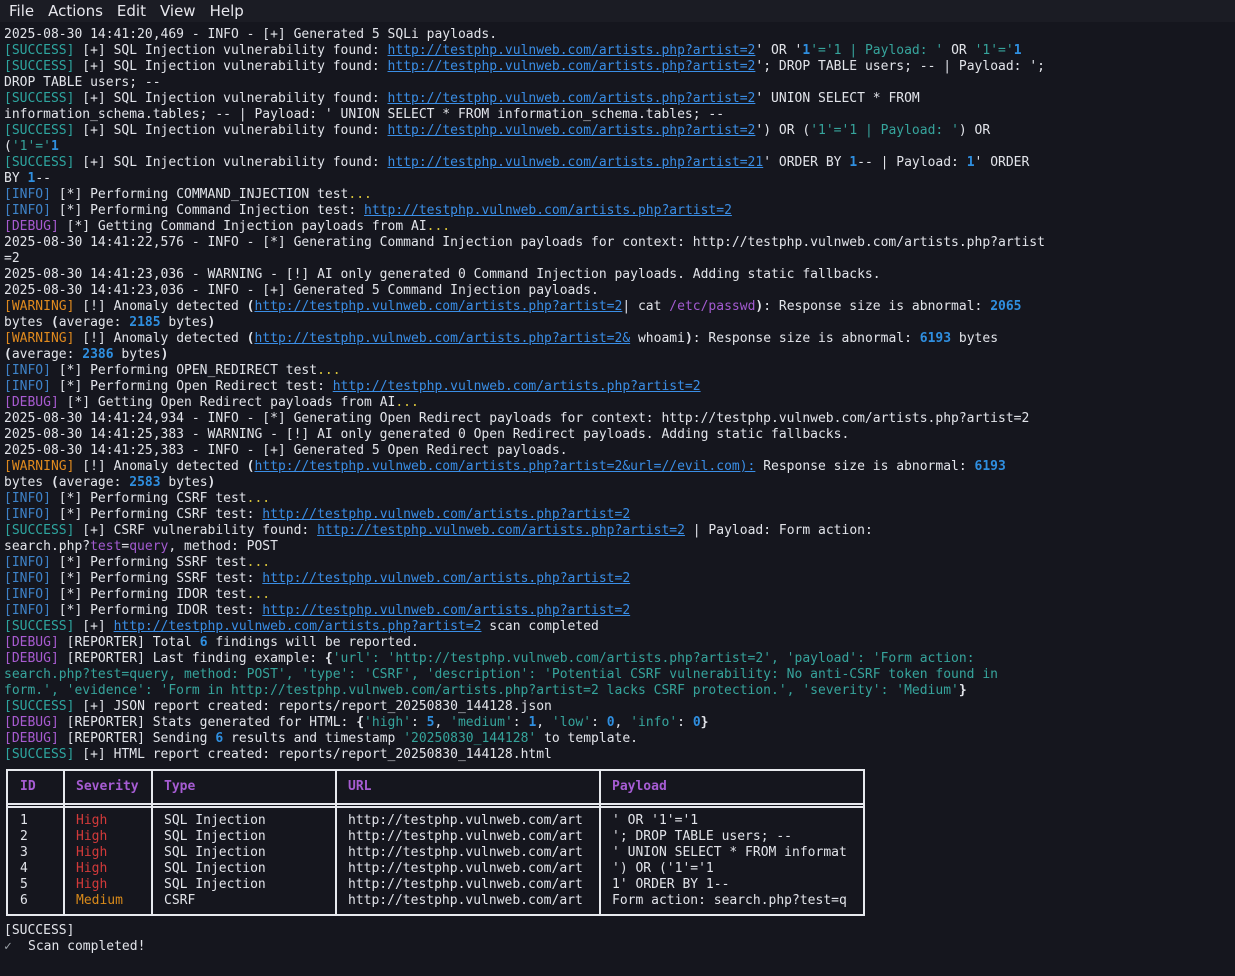 This screenshot has height=976, width=1235. Describe the element at coordinates (31, 642) in the screenshot. I see `status-tag-debug: [DEBUG]` at that location.